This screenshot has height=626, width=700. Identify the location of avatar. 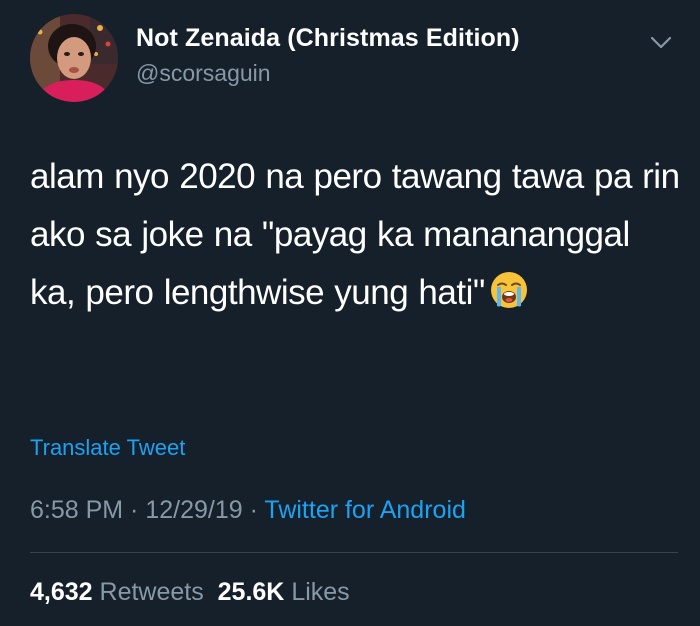
(74, 58).